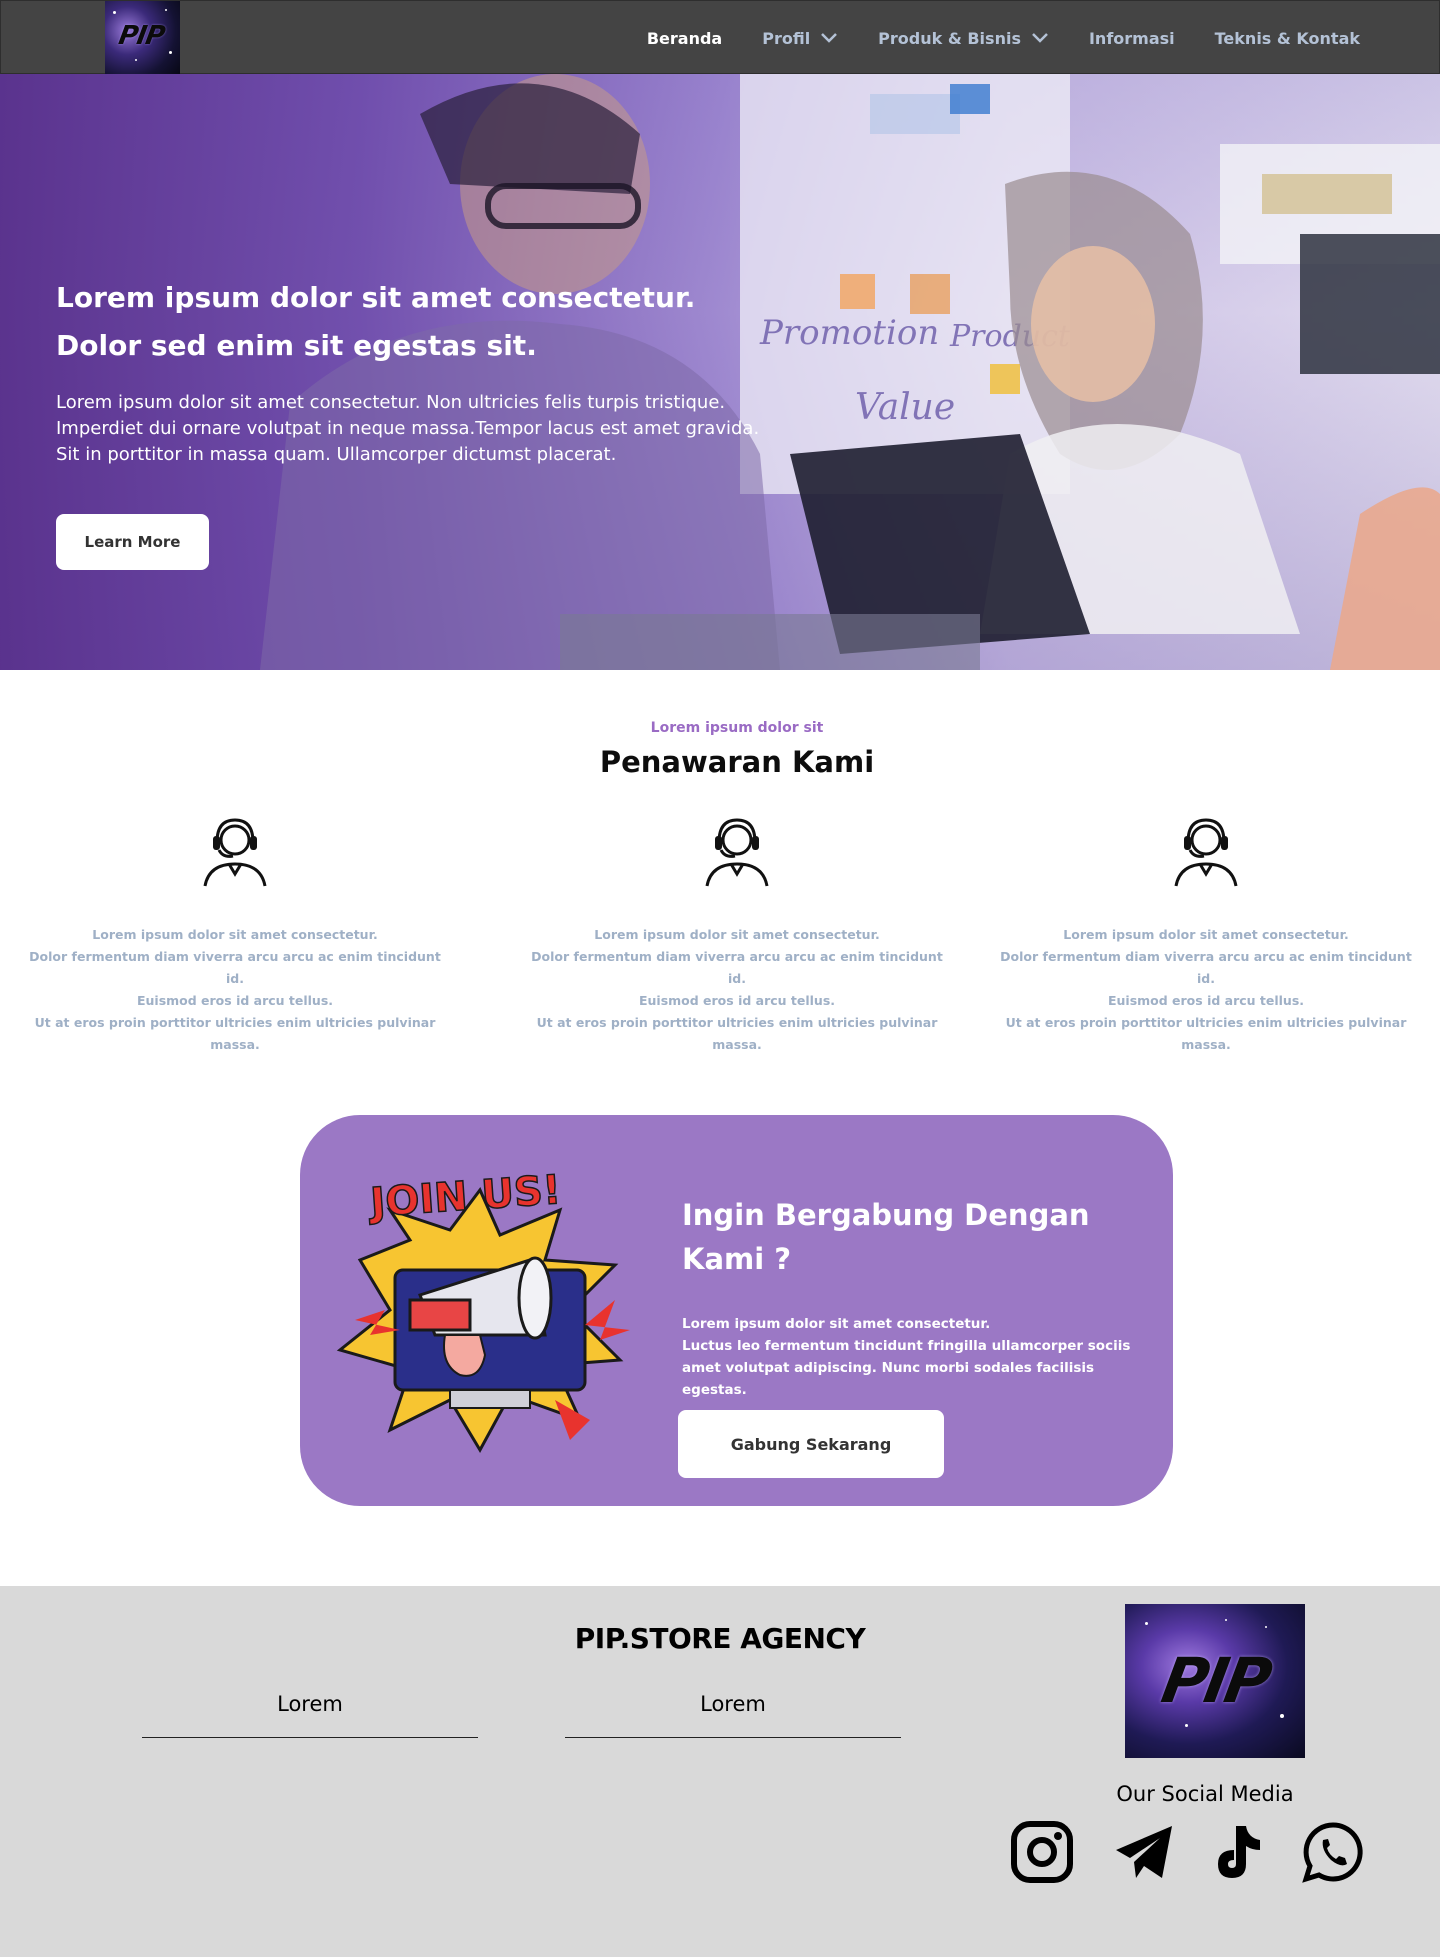  Describe the element at coordinates (1144, 1852) in the screenshot. I see `telegram-icon` at that location.